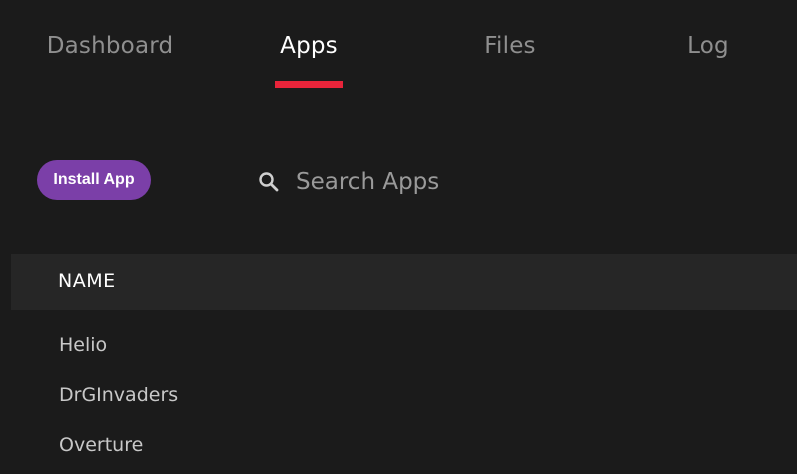 The height and width of the screenshot is (474, 797). I want to click on table-row: Overture, so click(404, 447).